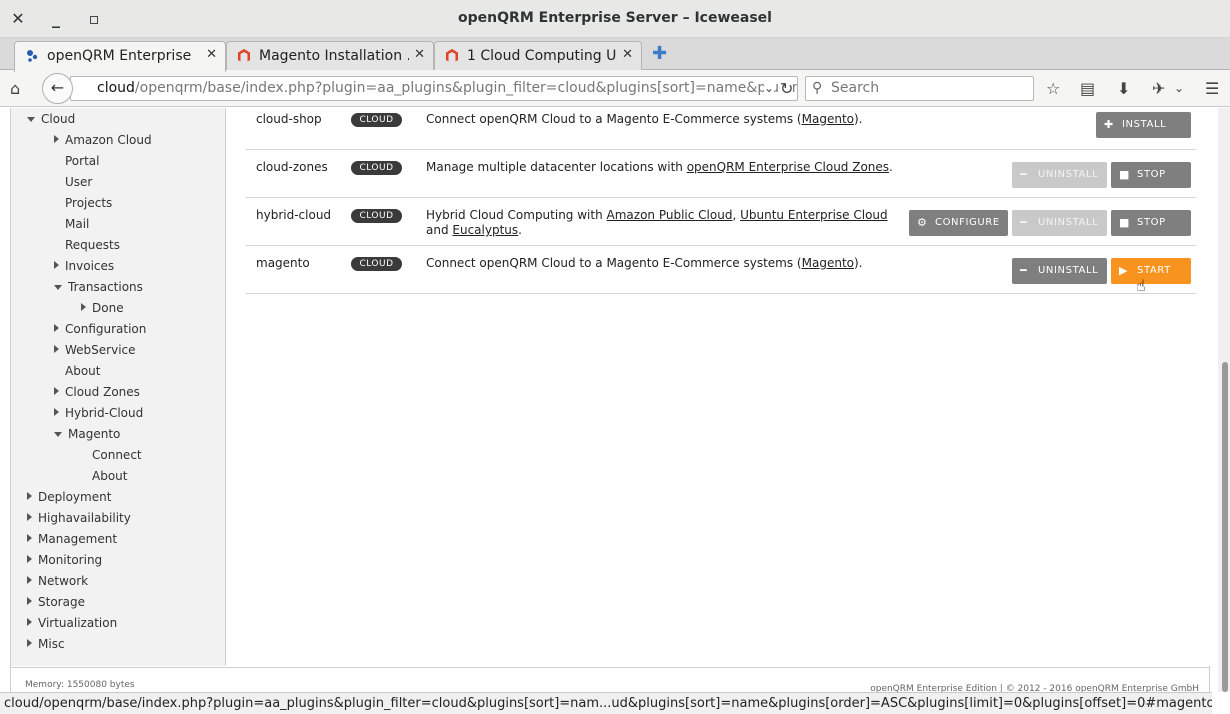 Image resolution: width=1230 pixels, height=714 pixels. I want to click on menu-icon: ☰, so click(1212, 88).